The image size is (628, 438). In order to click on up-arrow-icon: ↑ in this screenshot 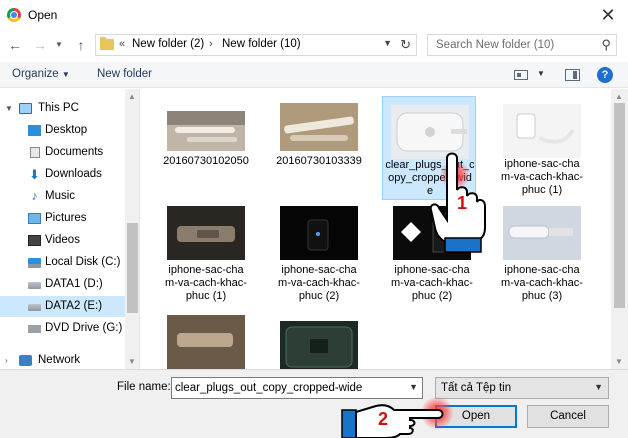, I will do `click(81, 45)`.